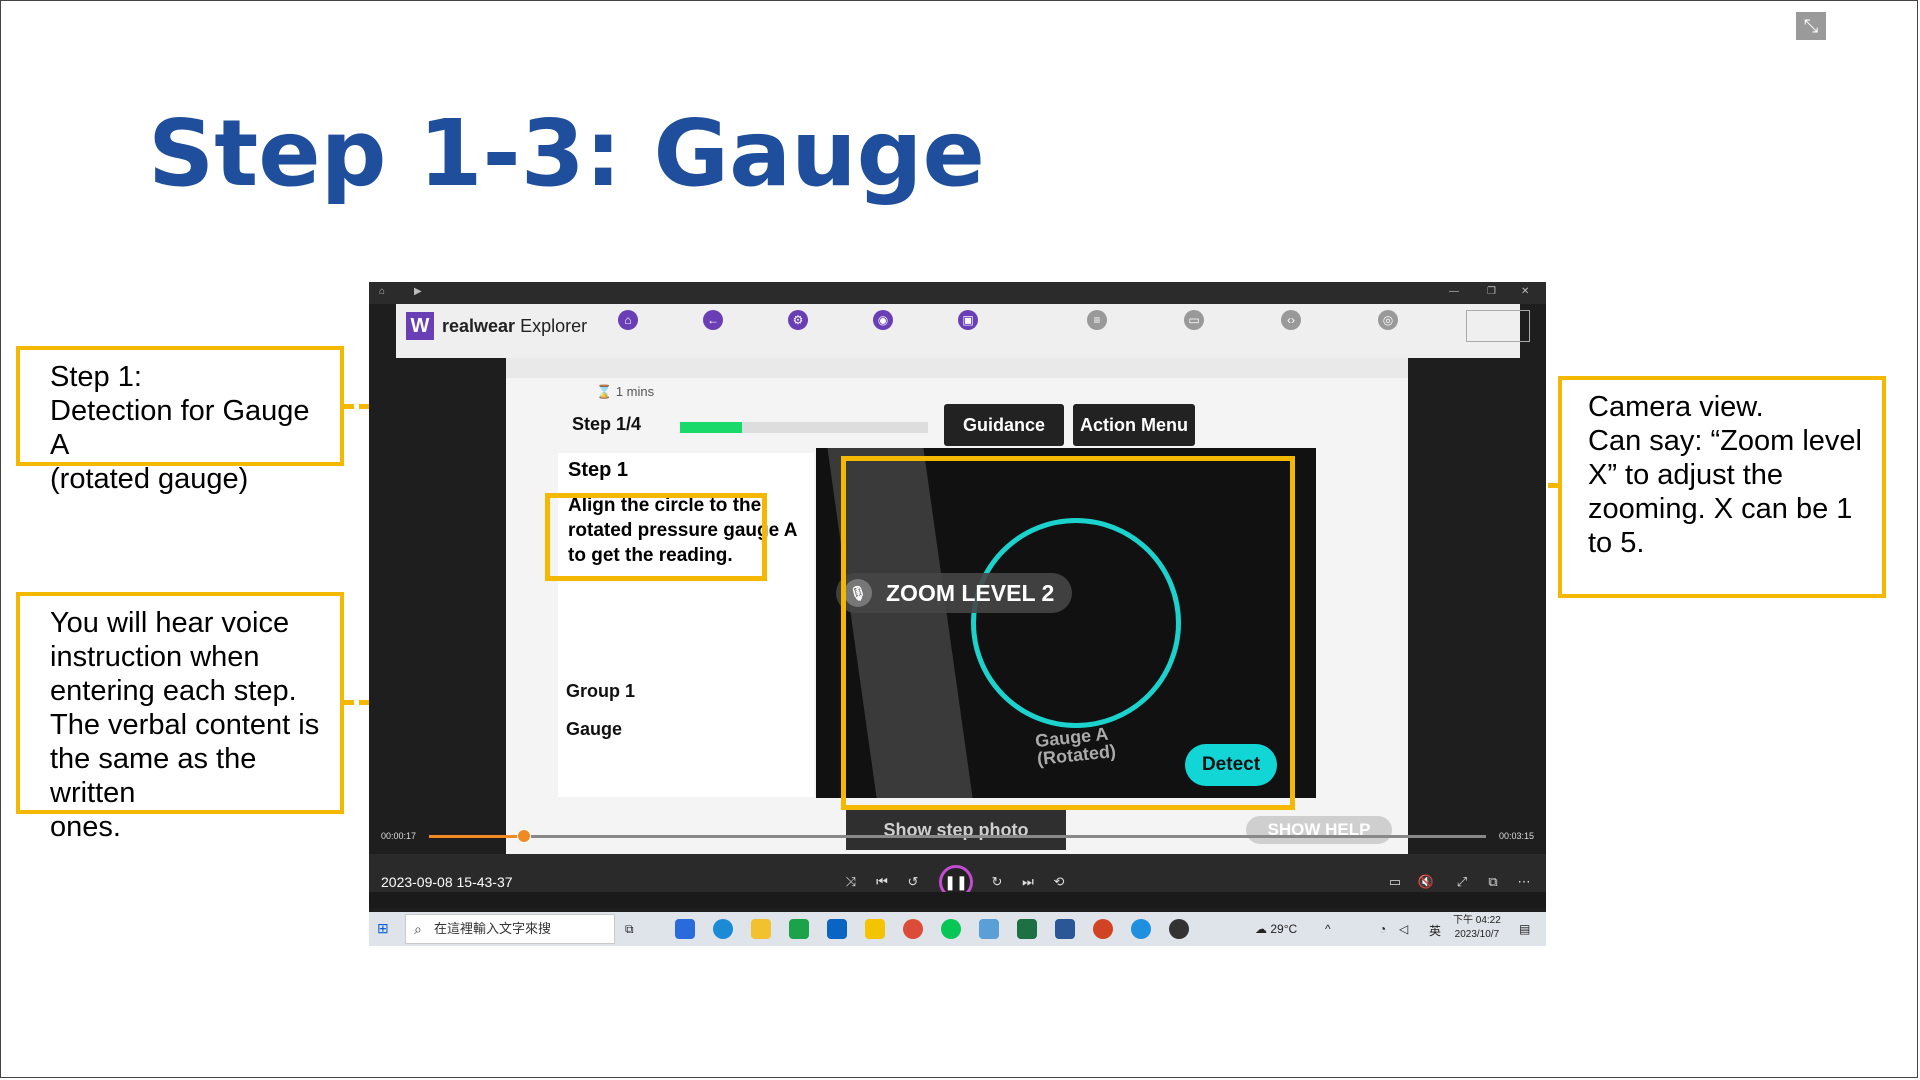  Describe the element at coordinates (882, 882) in the screenshot. I see `previous-icon: ⏮` at that location.